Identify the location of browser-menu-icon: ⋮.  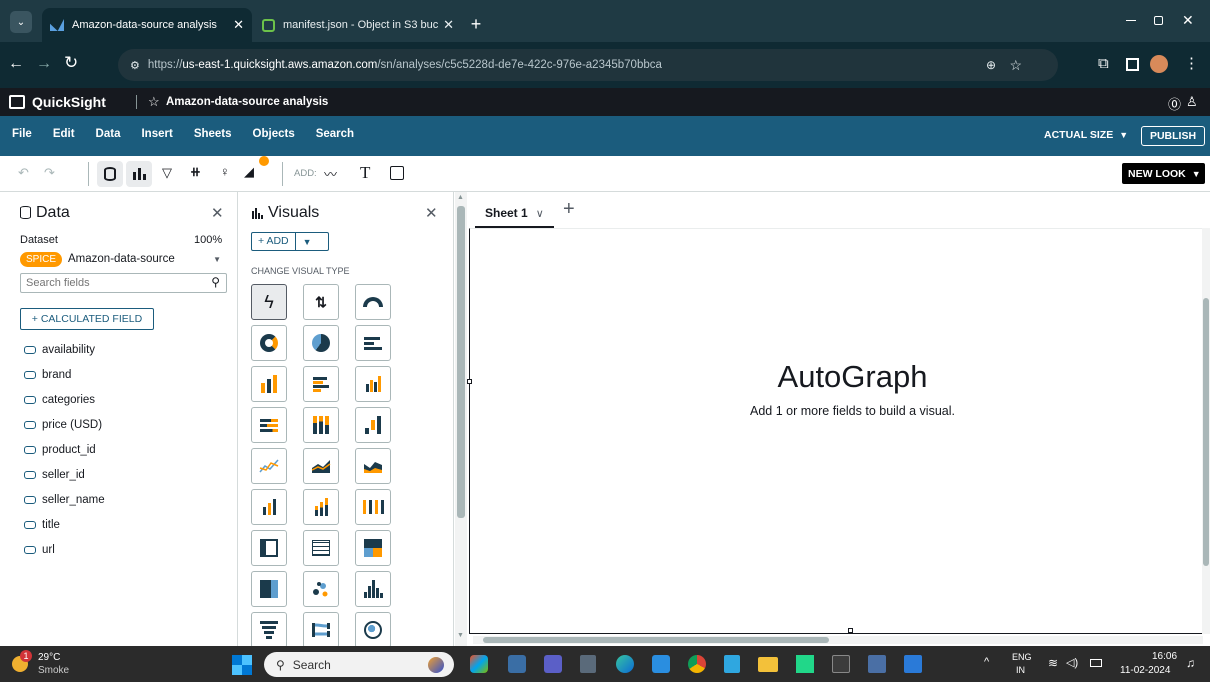
(1191, 63).